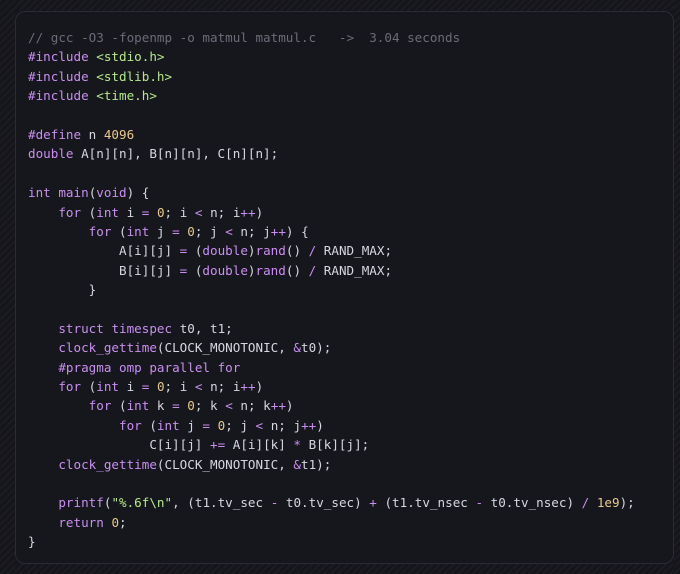 This screenshot has width=680, height=574. I want to click on code-line: return 0;, so click(331, 522).